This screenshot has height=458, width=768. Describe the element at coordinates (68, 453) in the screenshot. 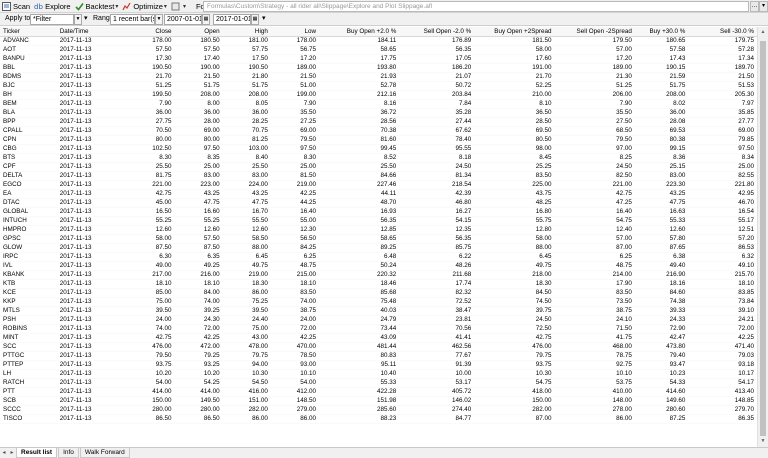

I see `tab-info: Info` at that location.